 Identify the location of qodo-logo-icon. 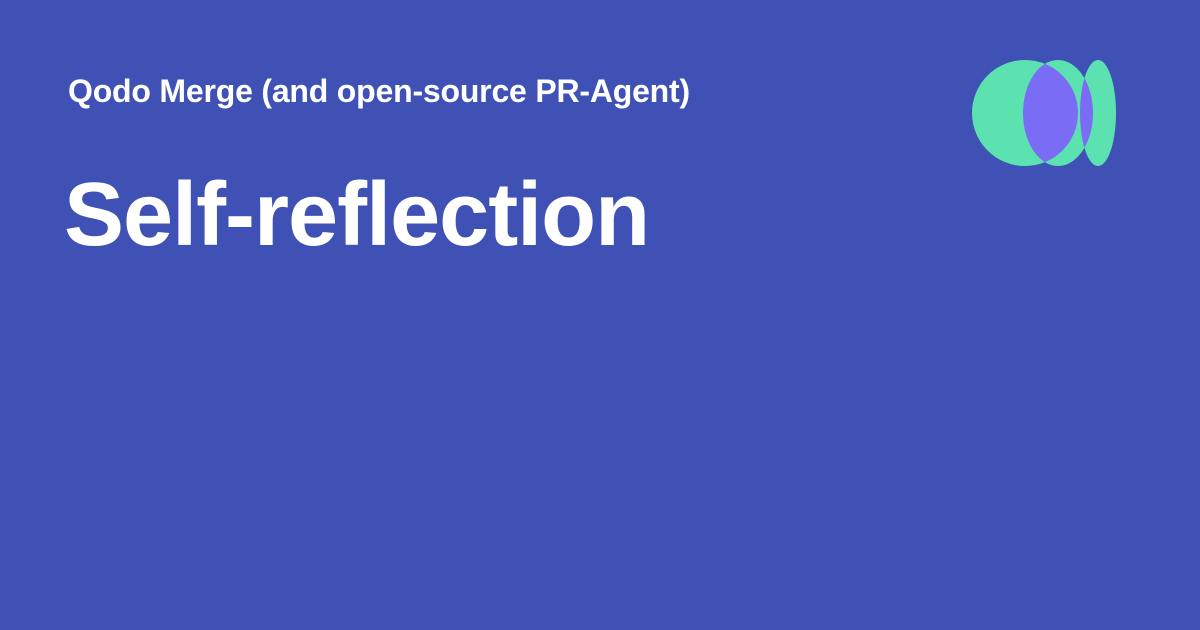
(1044, 113).